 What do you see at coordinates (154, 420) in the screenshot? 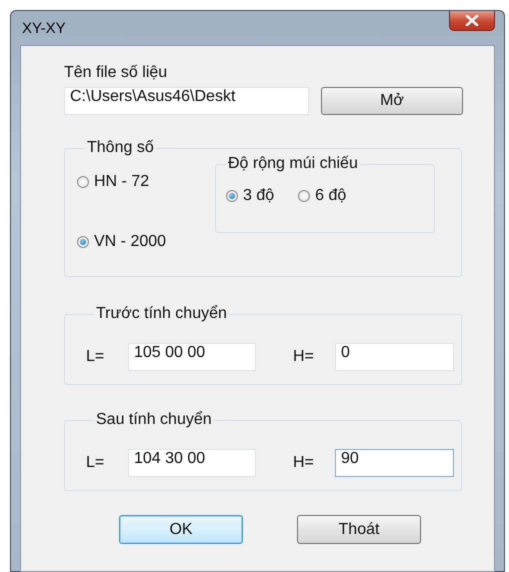
I see `group-title: Sau tính chuyển` at bounding box center [154, 420].